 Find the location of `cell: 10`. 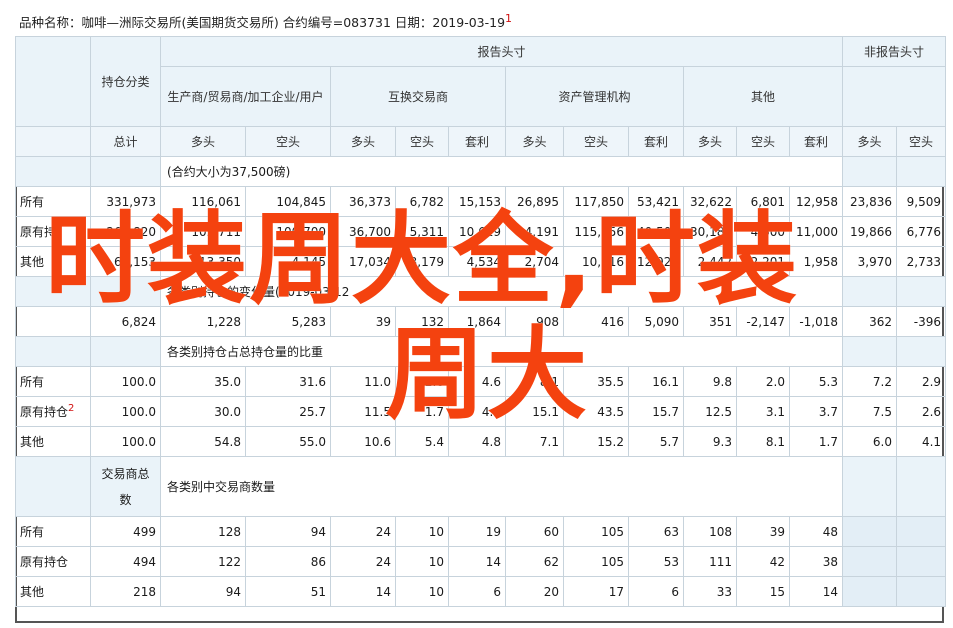

cell: 10 is located at coordinates (422, 561).